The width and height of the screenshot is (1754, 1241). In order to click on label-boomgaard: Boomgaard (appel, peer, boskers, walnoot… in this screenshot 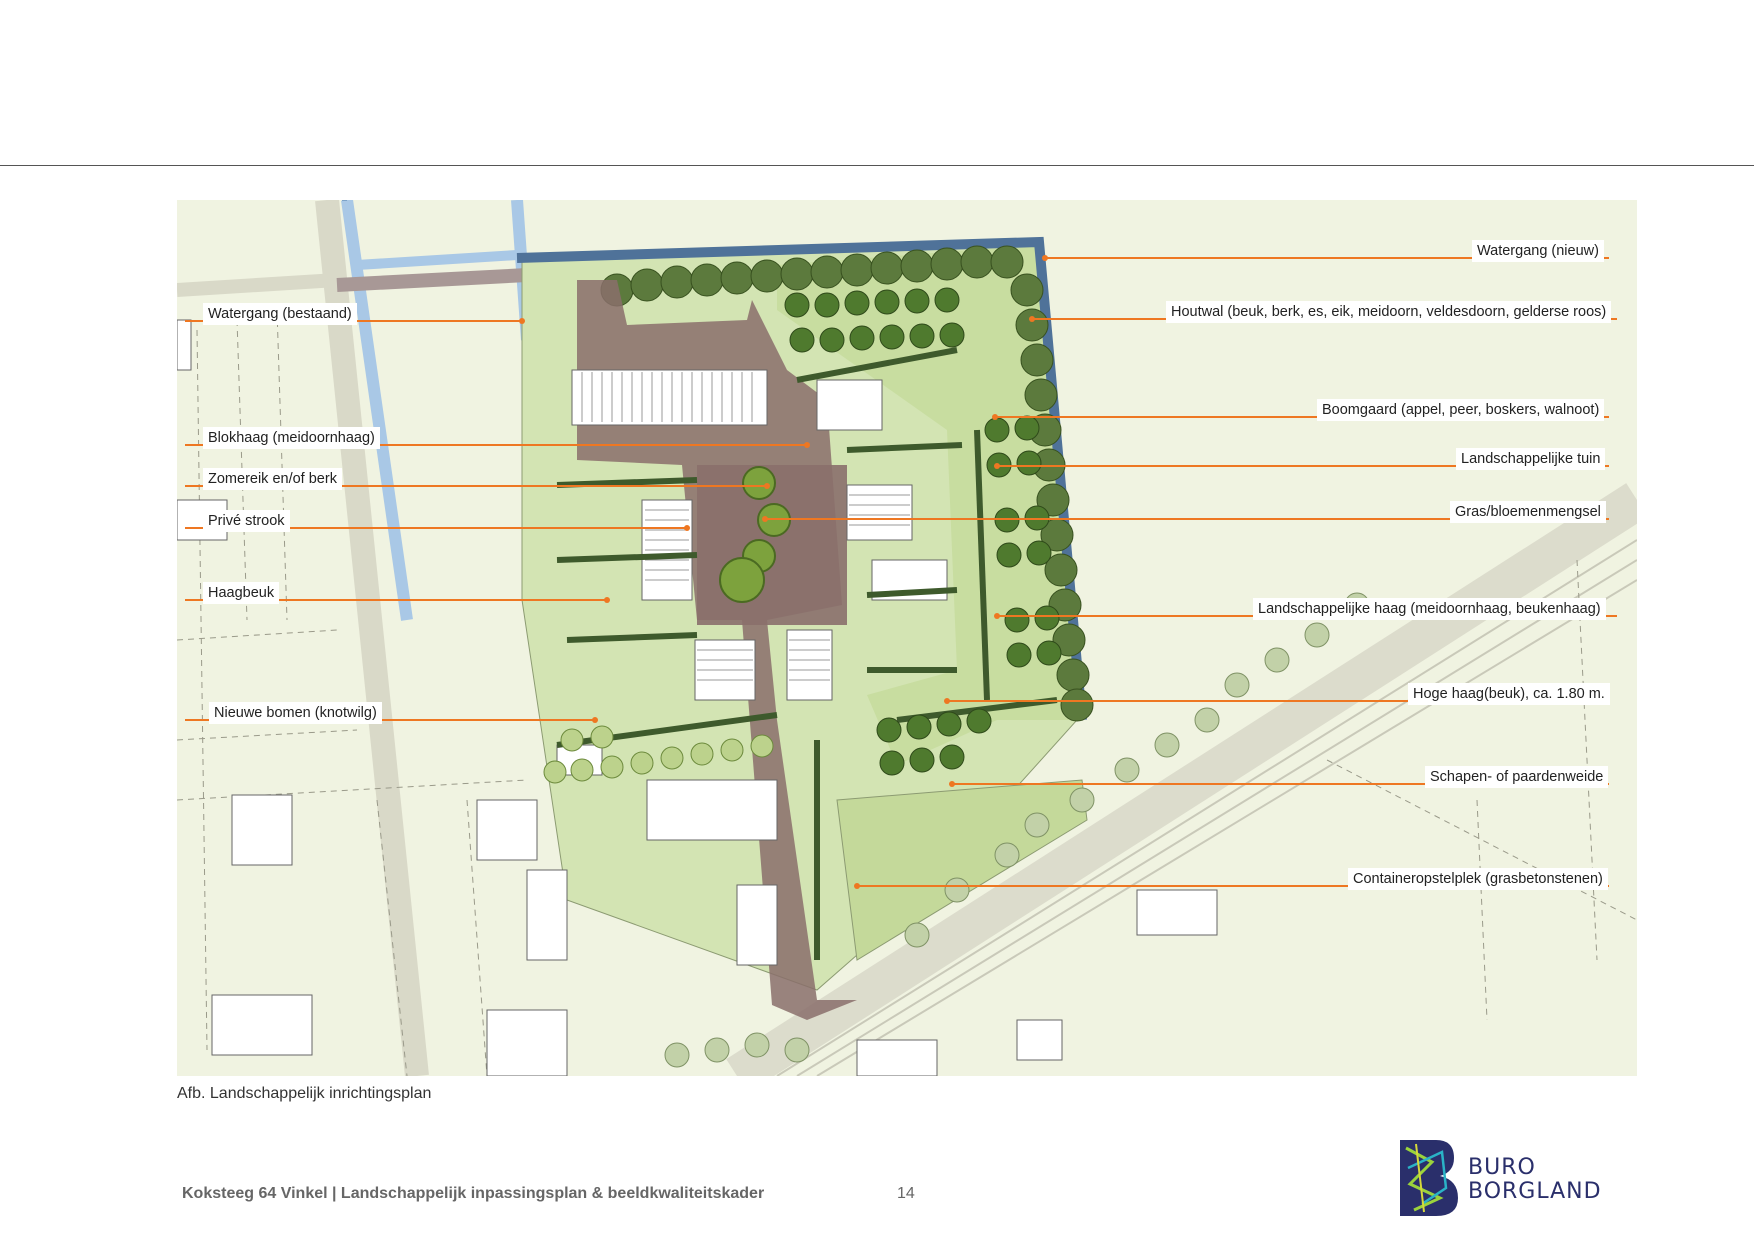, I will do `click(1461, 410)`.